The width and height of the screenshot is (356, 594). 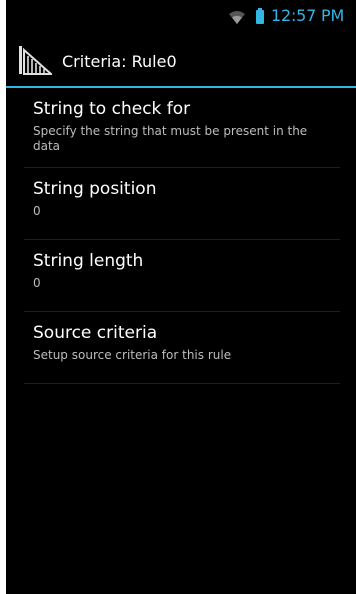 I want to click on action-bar-title: Criteria: Rule0, so click(x=119, y=61).